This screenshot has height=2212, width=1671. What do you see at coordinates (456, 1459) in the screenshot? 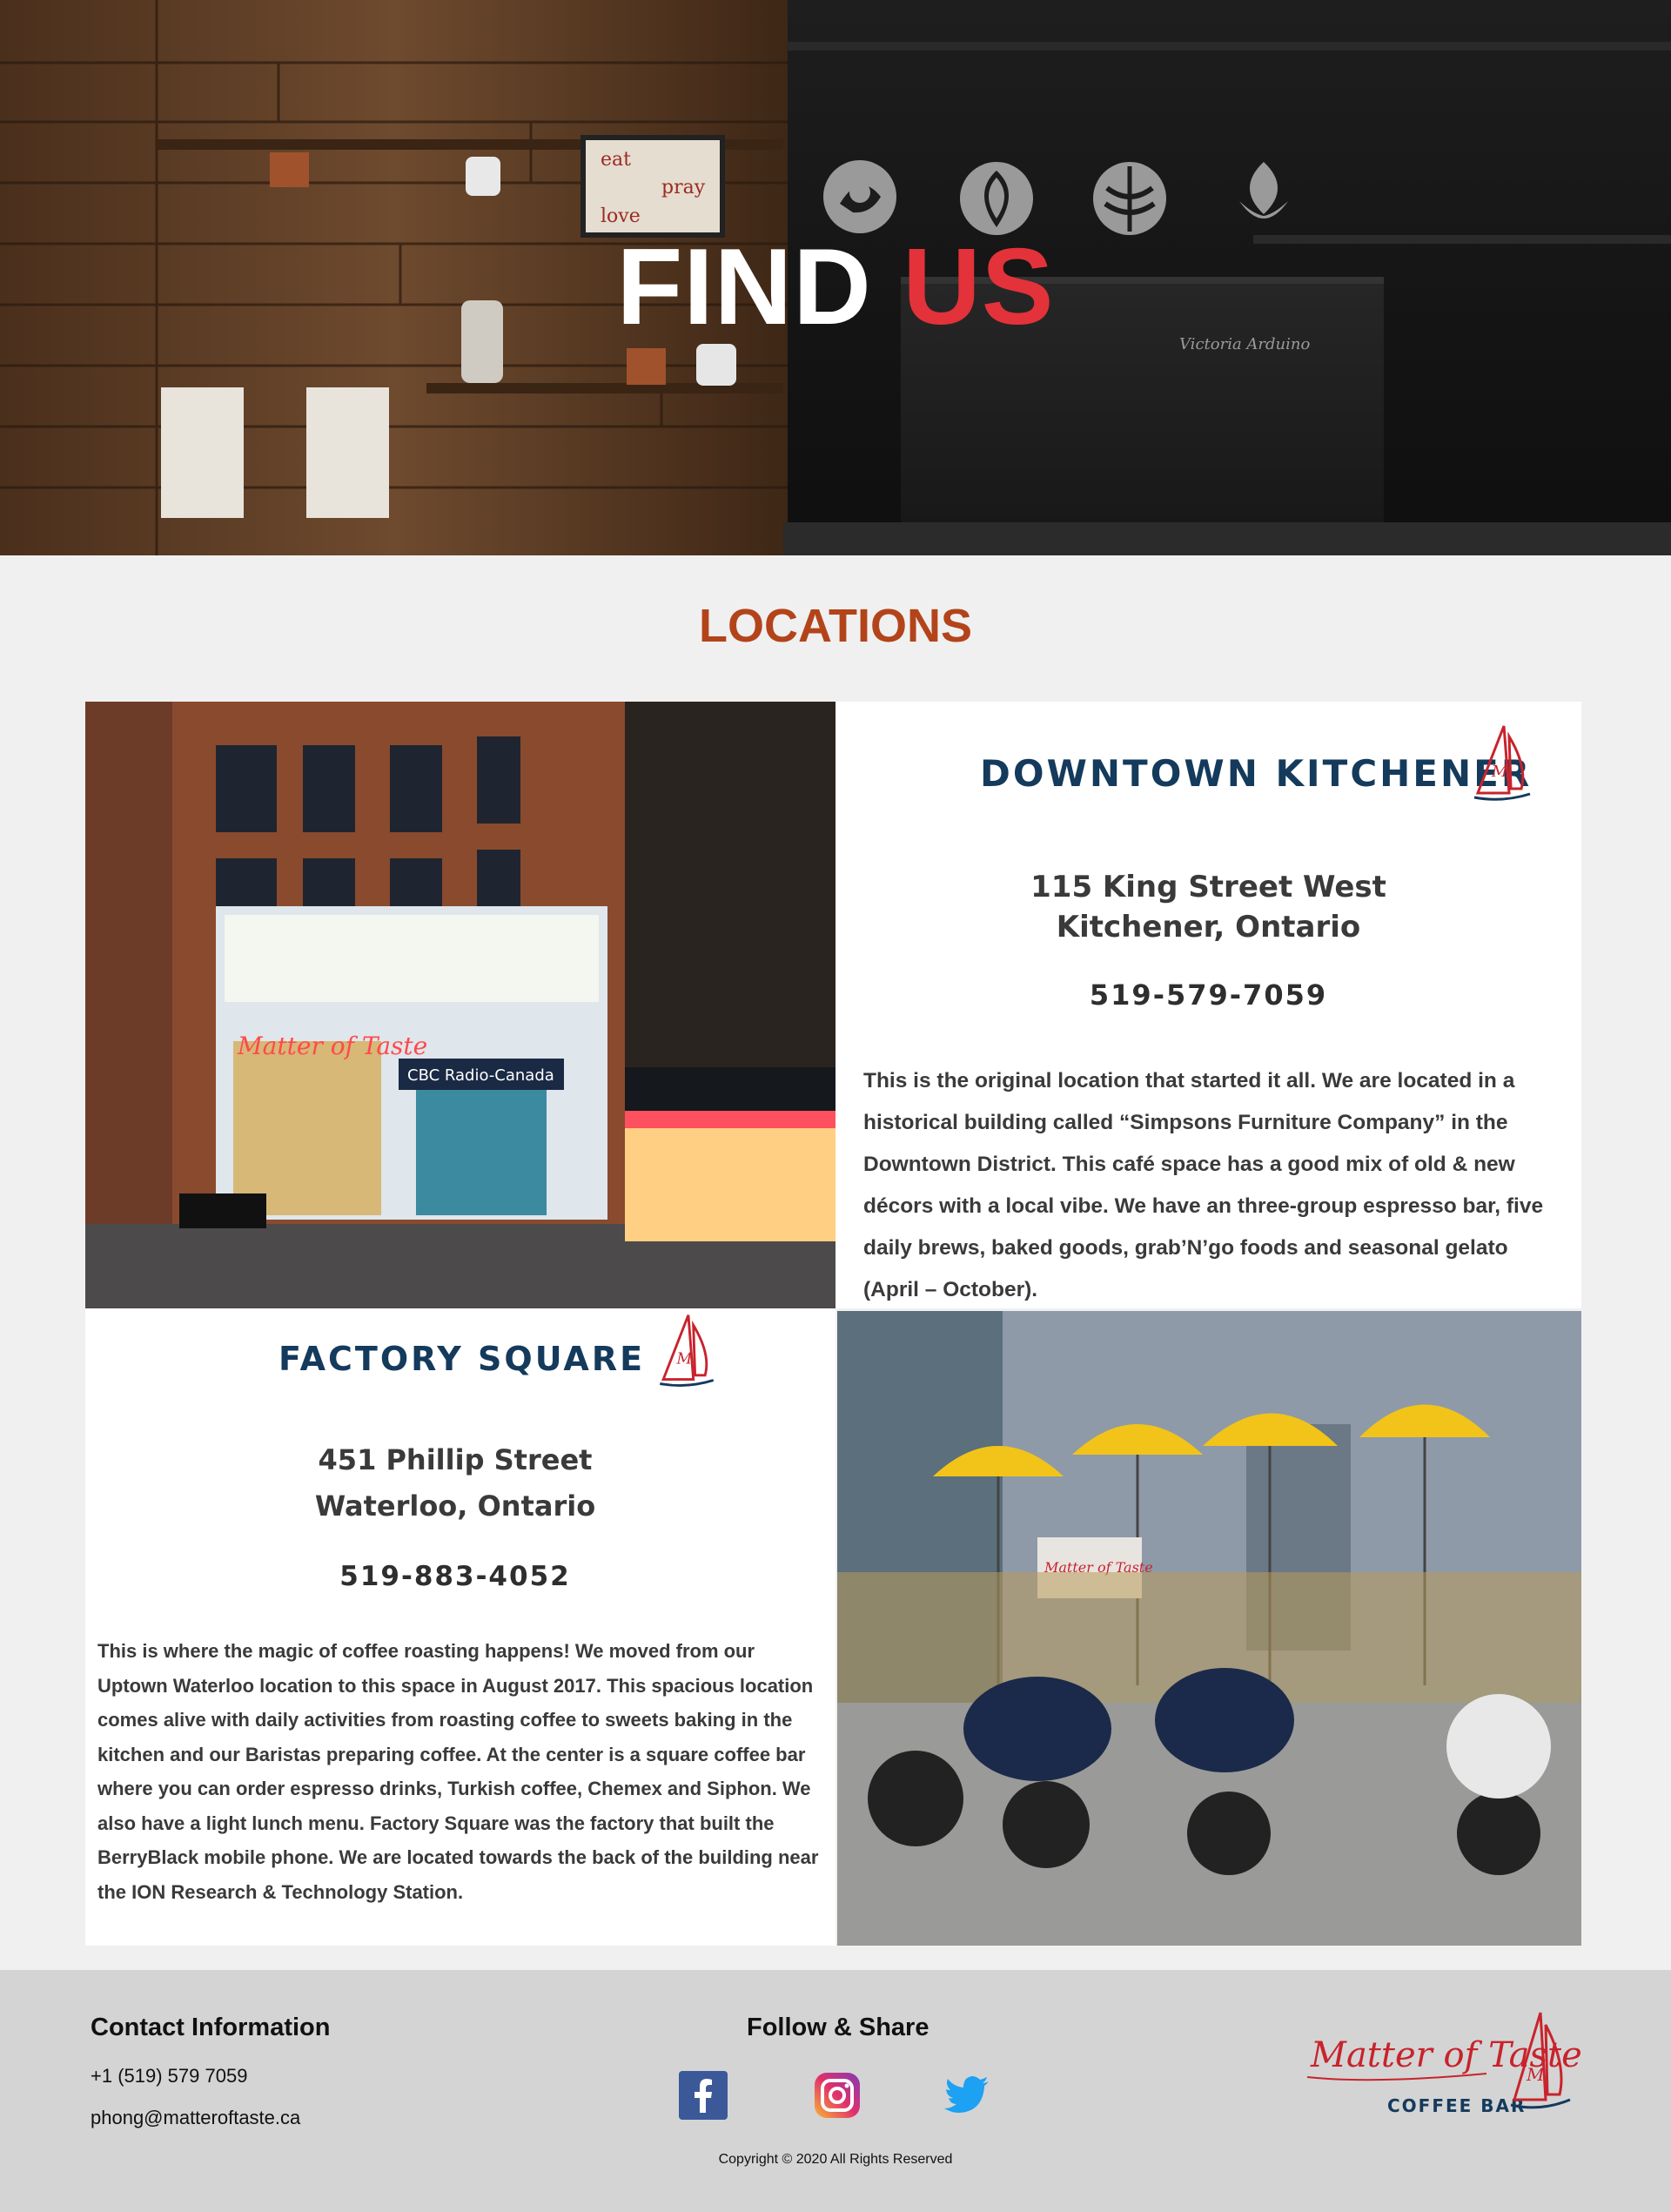
I see `address-line1: 451 Phillip Street` at bounding box center [456, 1459].